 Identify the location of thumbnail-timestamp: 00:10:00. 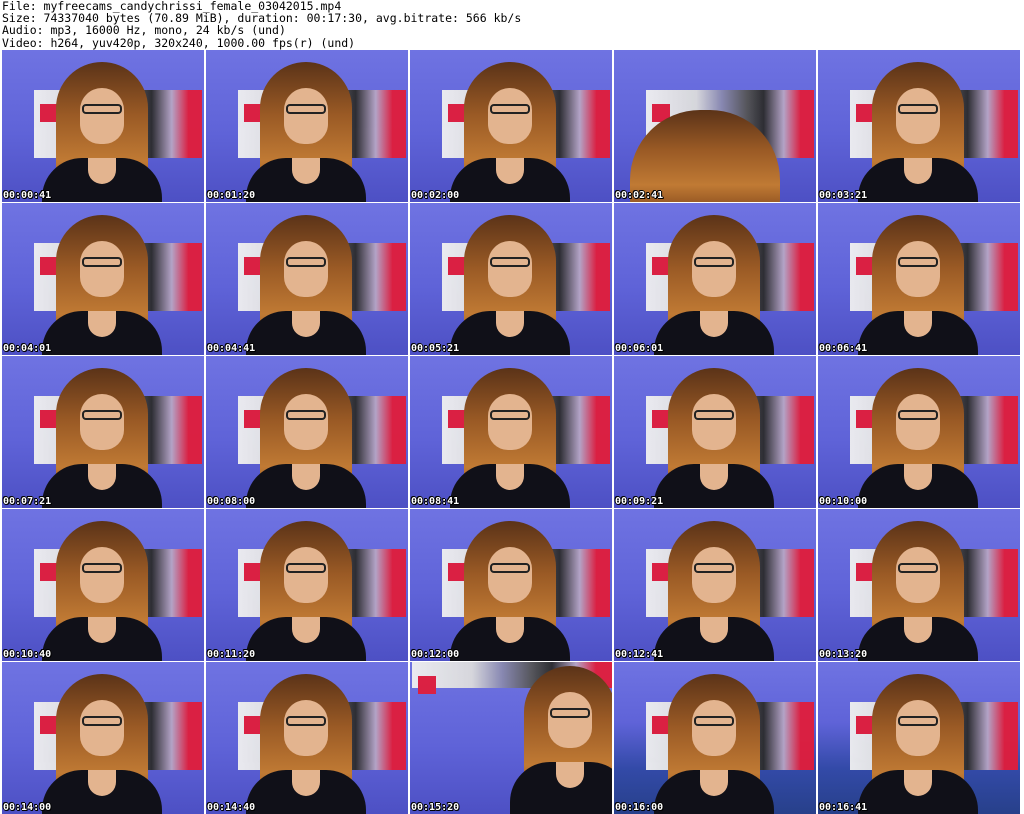
(843, 501).